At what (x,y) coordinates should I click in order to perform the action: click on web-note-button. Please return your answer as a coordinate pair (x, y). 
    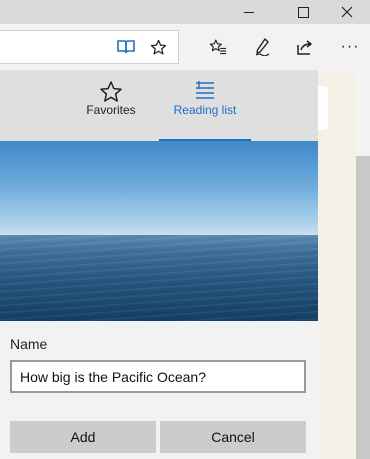
    Looking at the image, I should click on (262, 47).